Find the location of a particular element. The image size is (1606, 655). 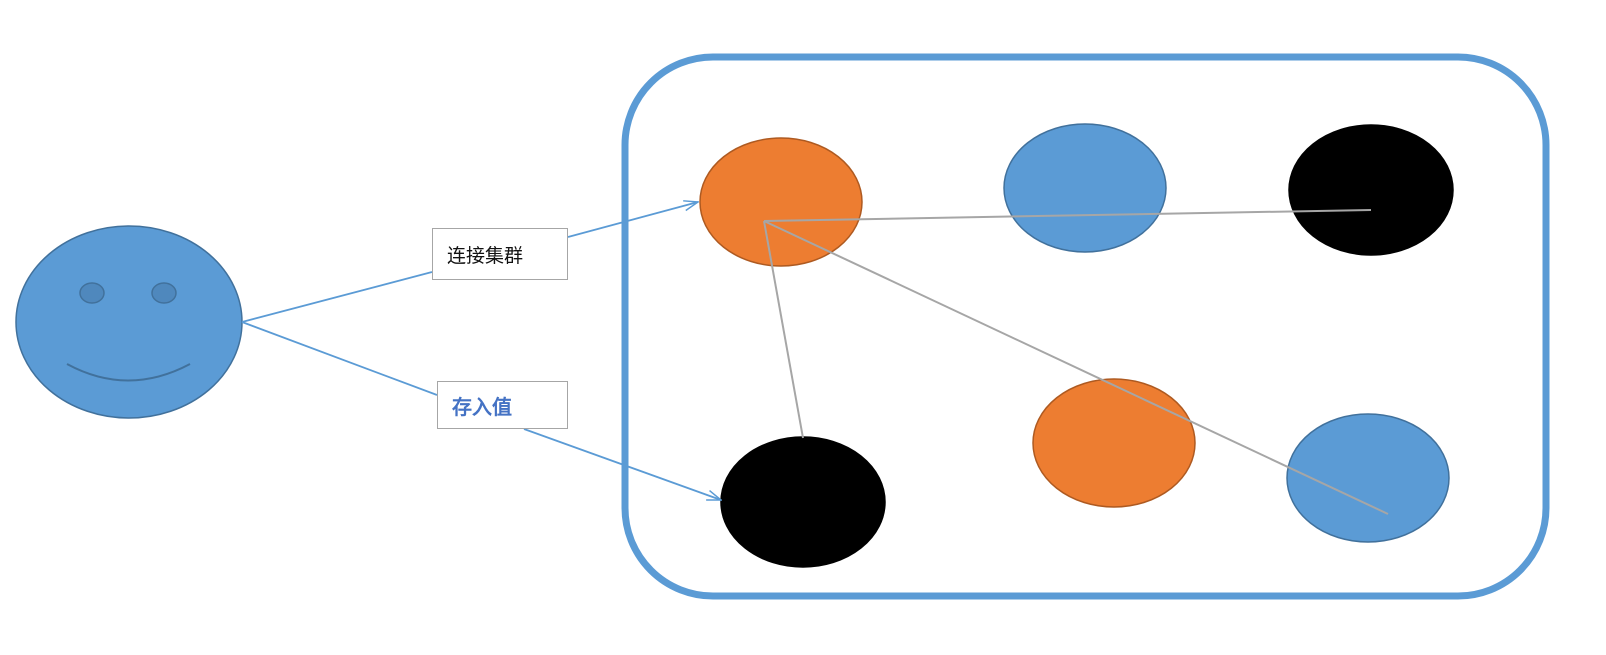

smiley-left-eye is located at coordinates (92, 293).